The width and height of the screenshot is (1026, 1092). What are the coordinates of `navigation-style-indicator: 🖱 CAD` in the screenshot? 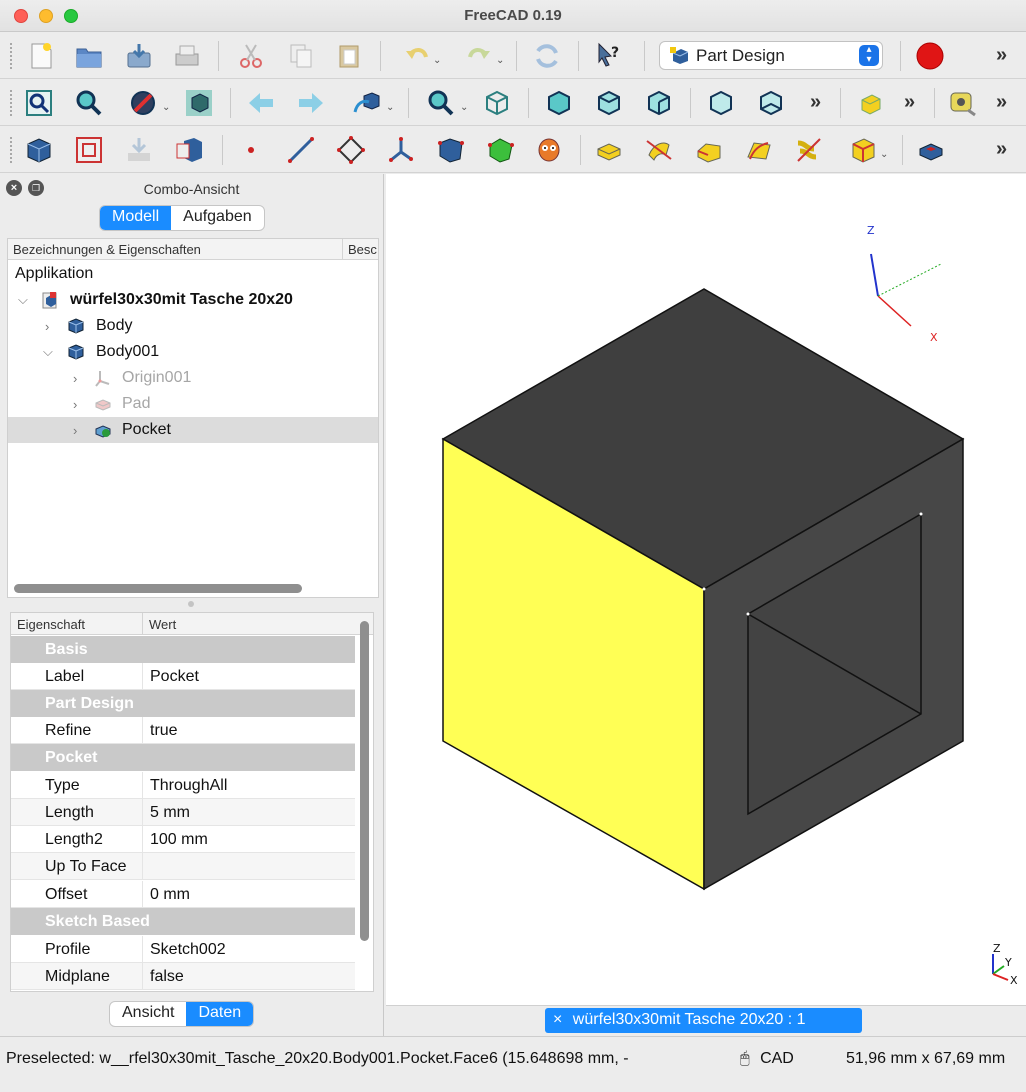 It's located at (767, 1059).